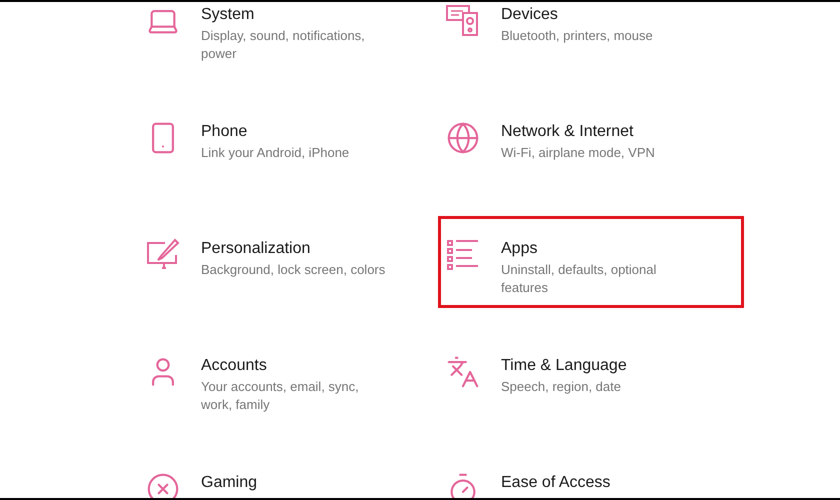  What do you see at coordinates (256, 249) in the screenshot?
I see `tile-title: Personalization` at bounding box center [256, 249].